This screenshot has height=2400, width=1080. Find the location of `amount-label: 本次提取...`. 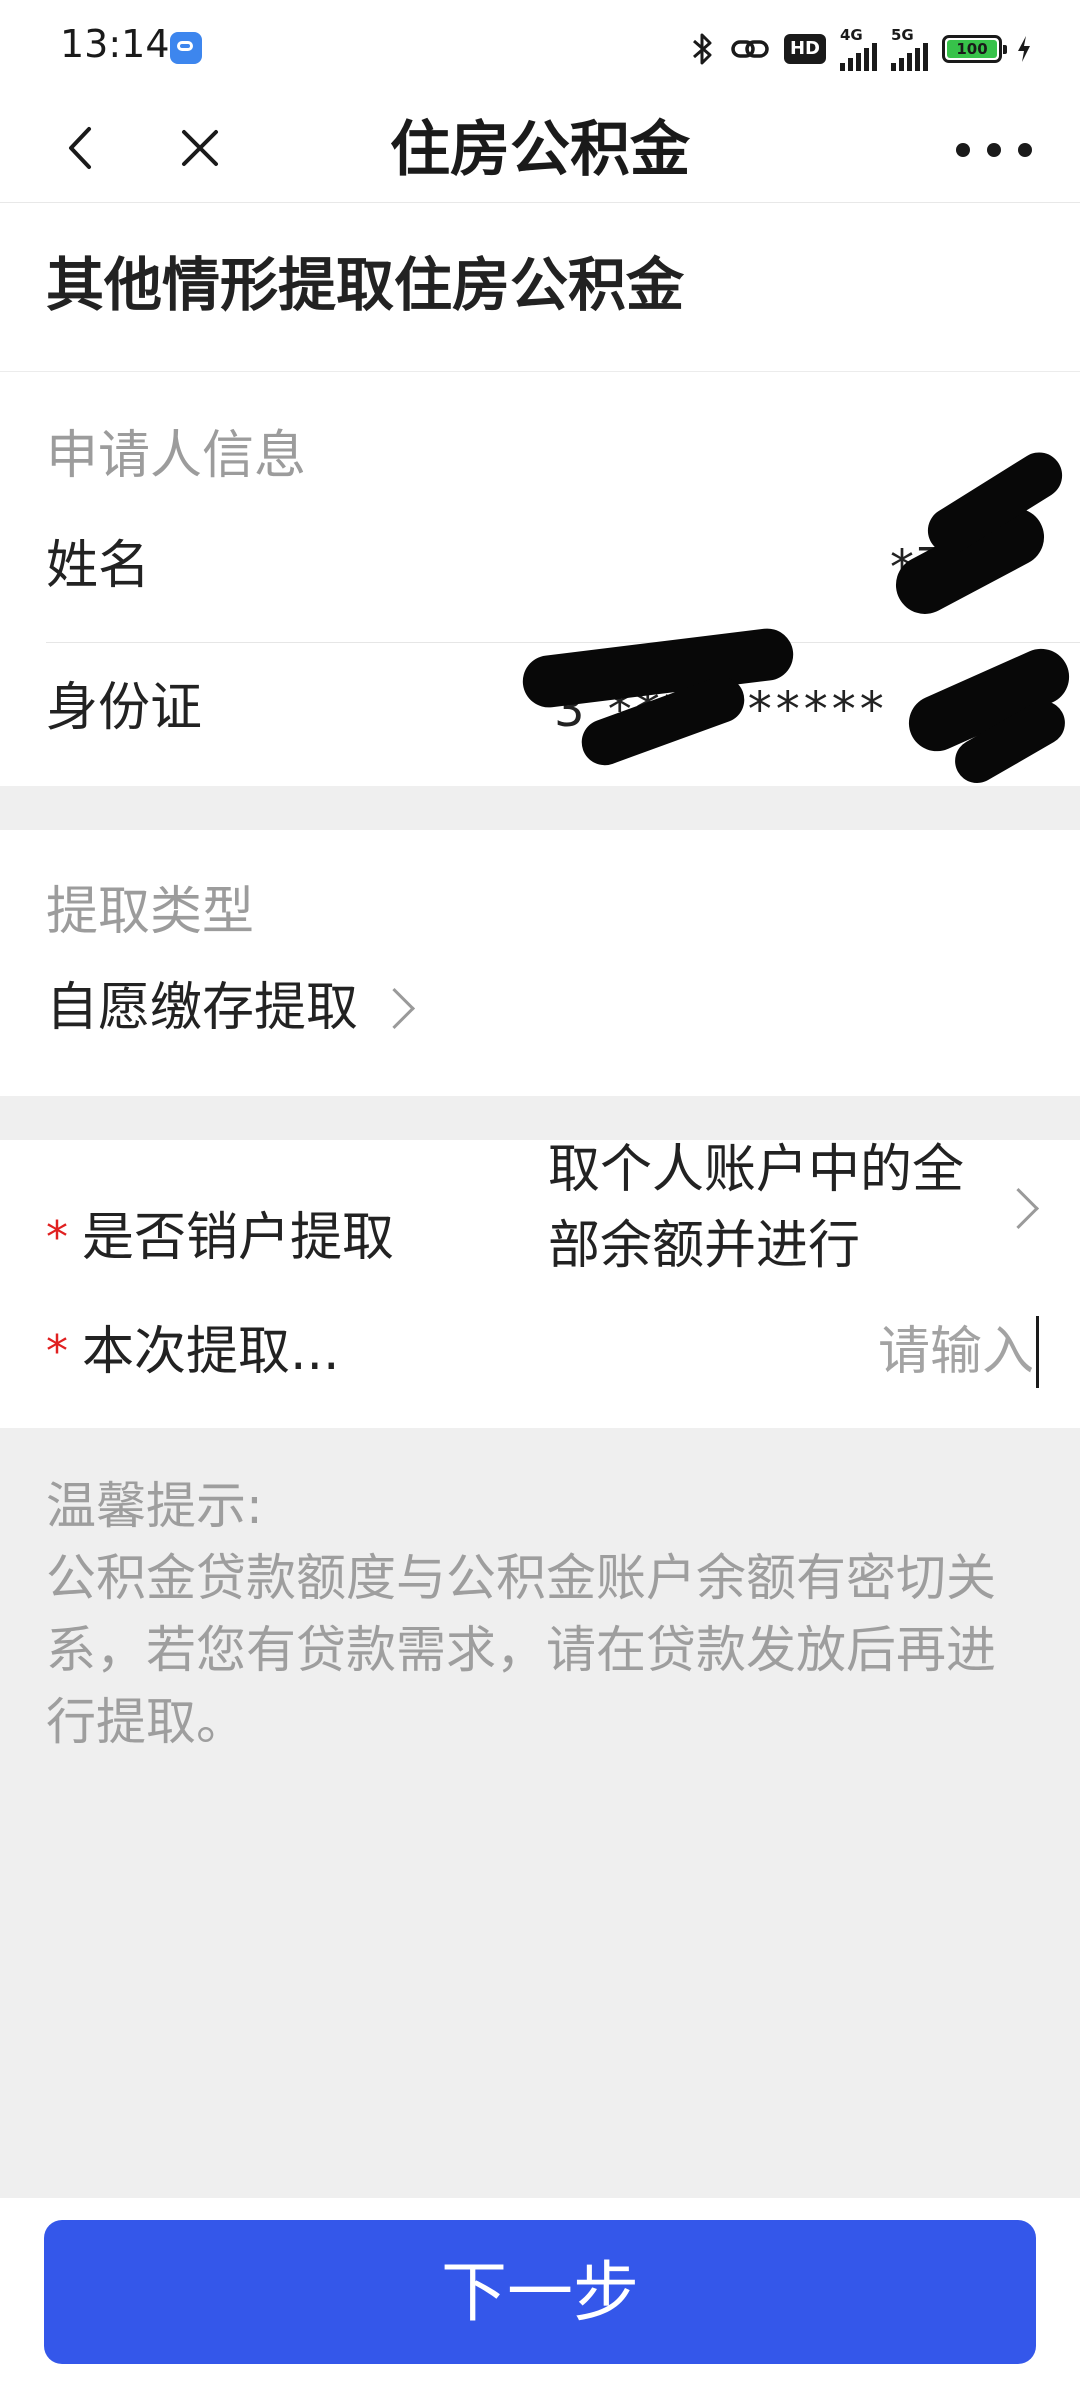

amount-label: 本次提取... is located at coordinates (211, 1352).